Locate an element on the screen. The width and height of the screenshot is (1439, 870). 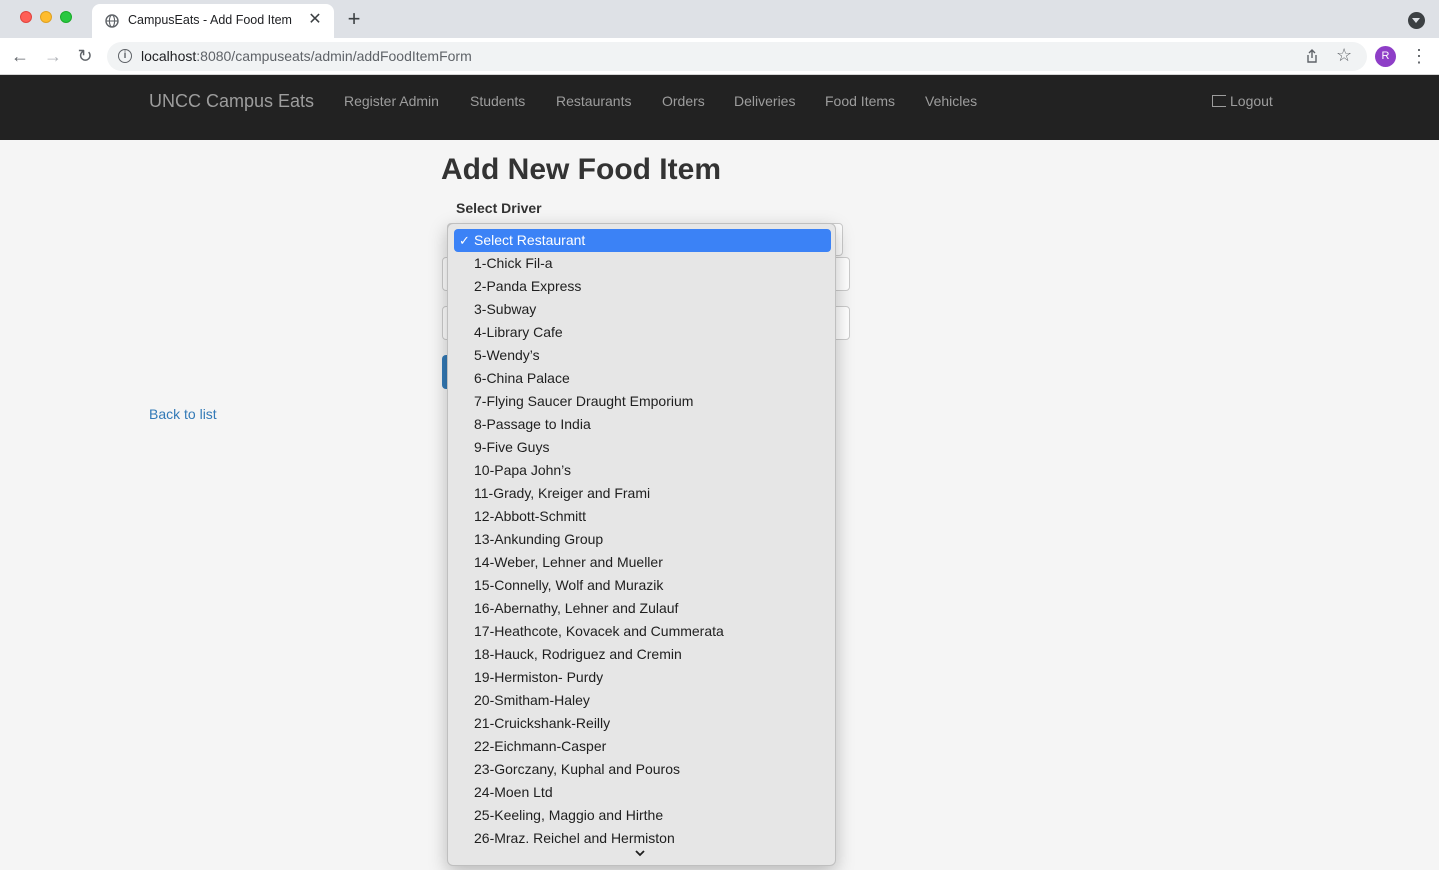
dropdown-option: 11-Grady, Kreiger and Frami is located at coordinates (642, 493).